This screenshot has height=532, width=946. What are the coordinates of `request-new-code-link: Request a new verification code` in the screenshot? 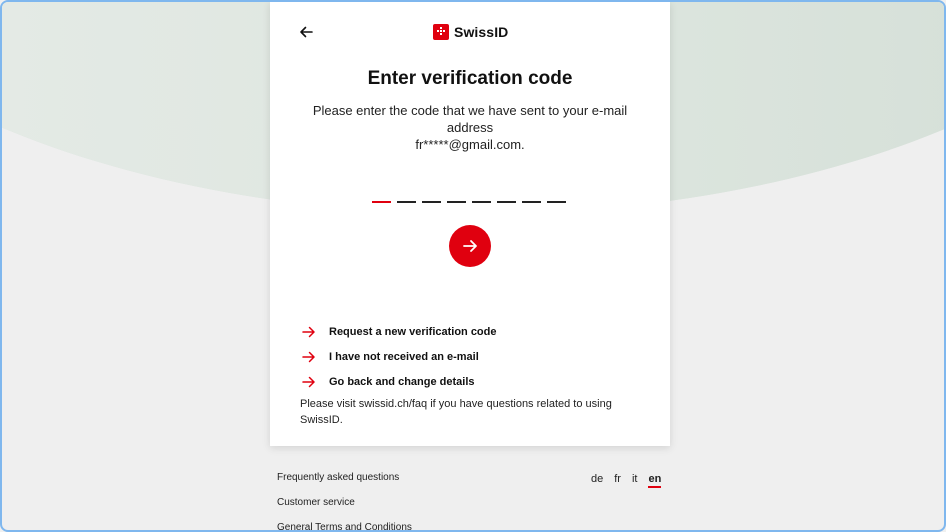 It's located at (399, 331).